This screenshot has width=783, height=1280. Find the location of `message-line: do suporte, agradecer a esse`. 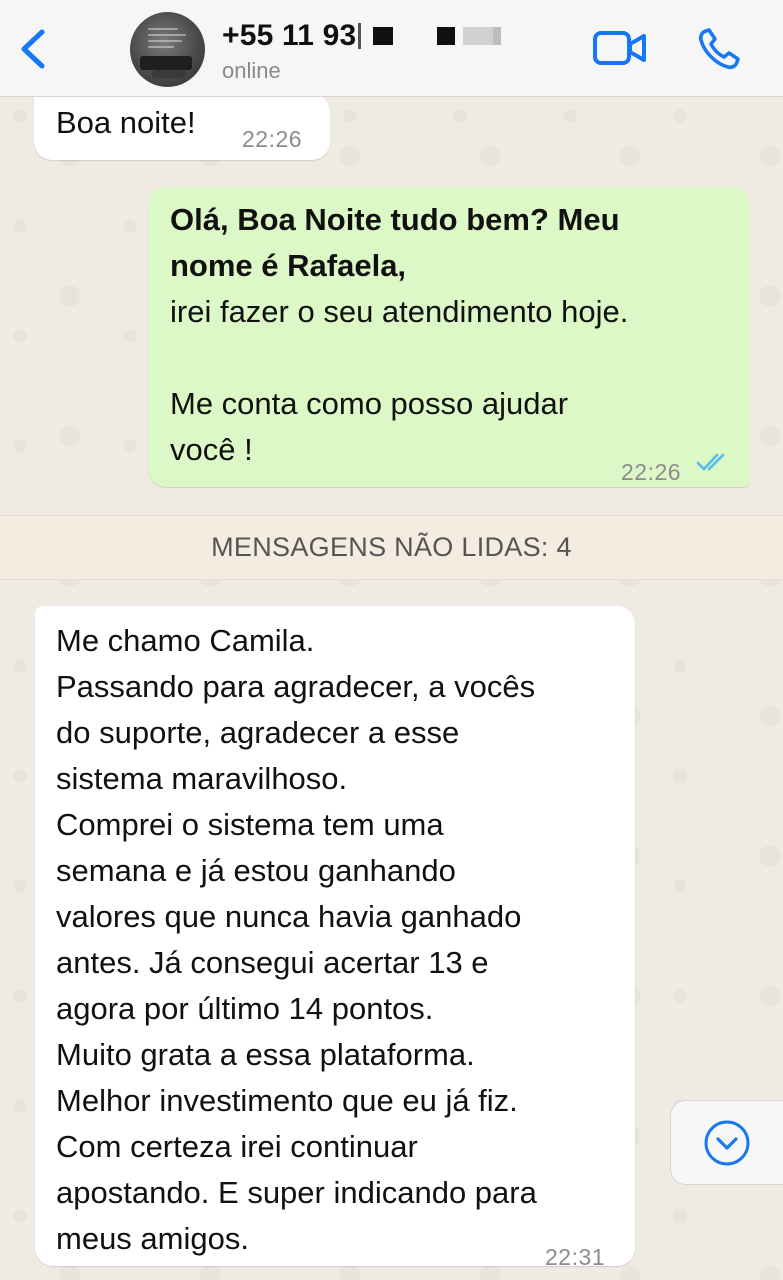

message-line: do suporte, agradecer a esse is located at coordinates (258, 732).